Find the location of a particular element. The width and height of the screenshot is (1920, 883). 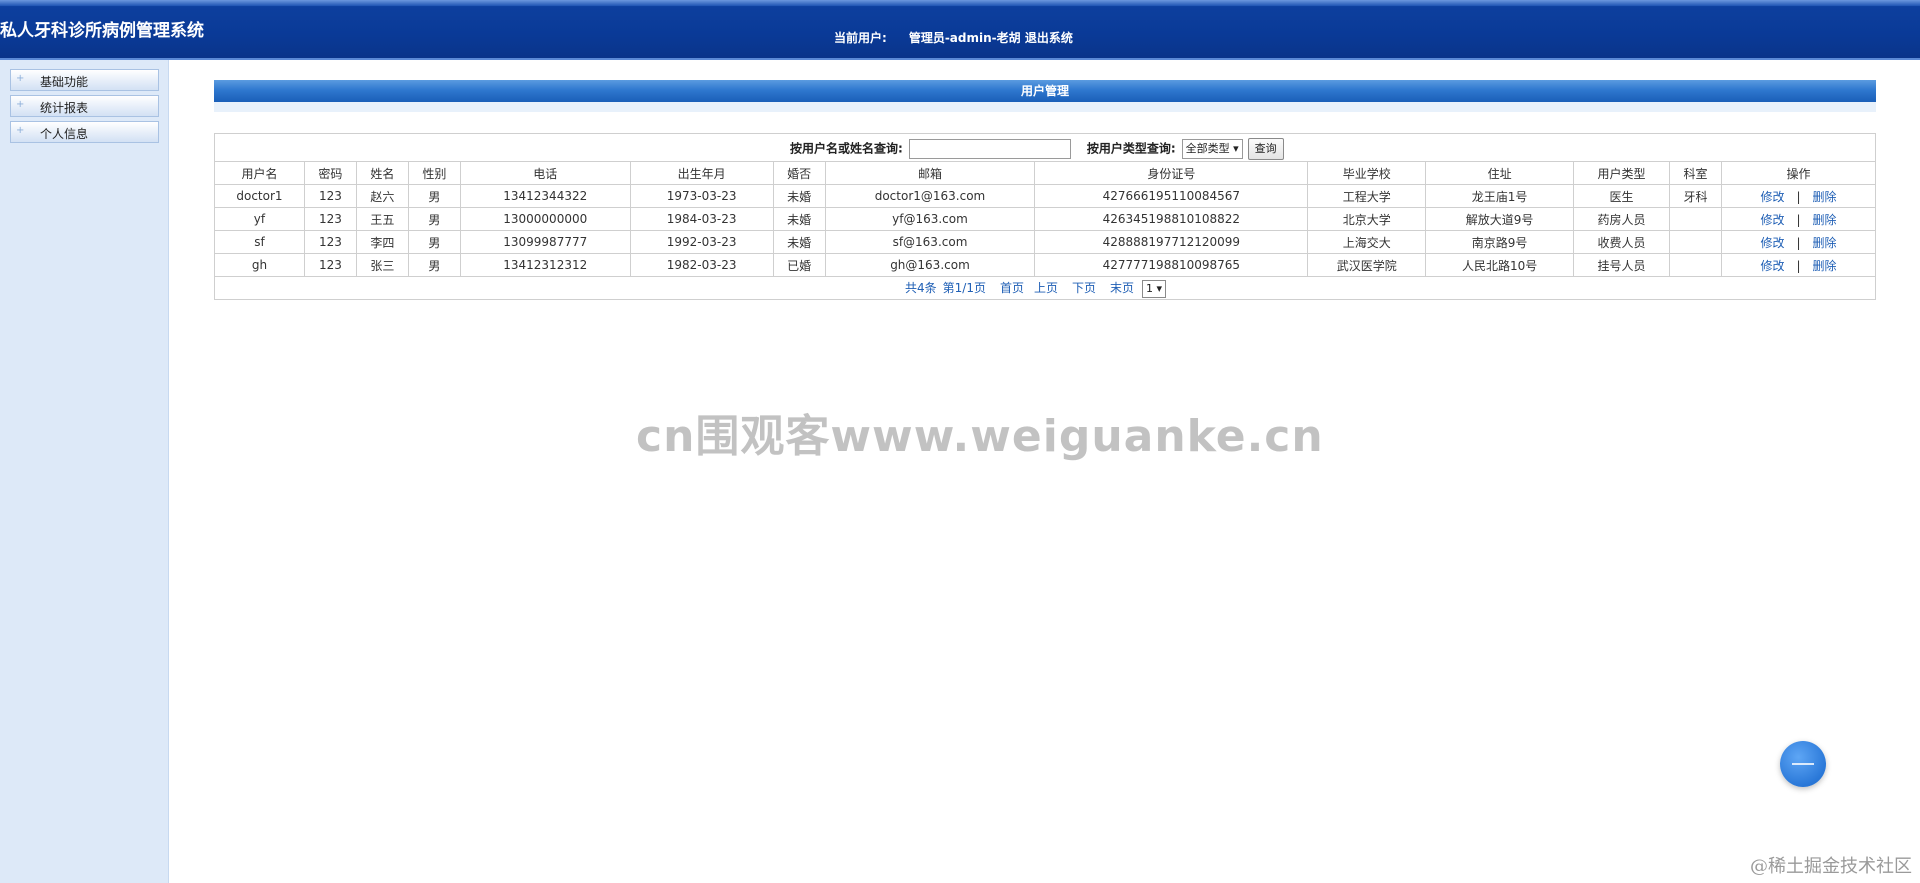

dropdown-arrow-icon: ▾ is located at coordinates (1236, 148).